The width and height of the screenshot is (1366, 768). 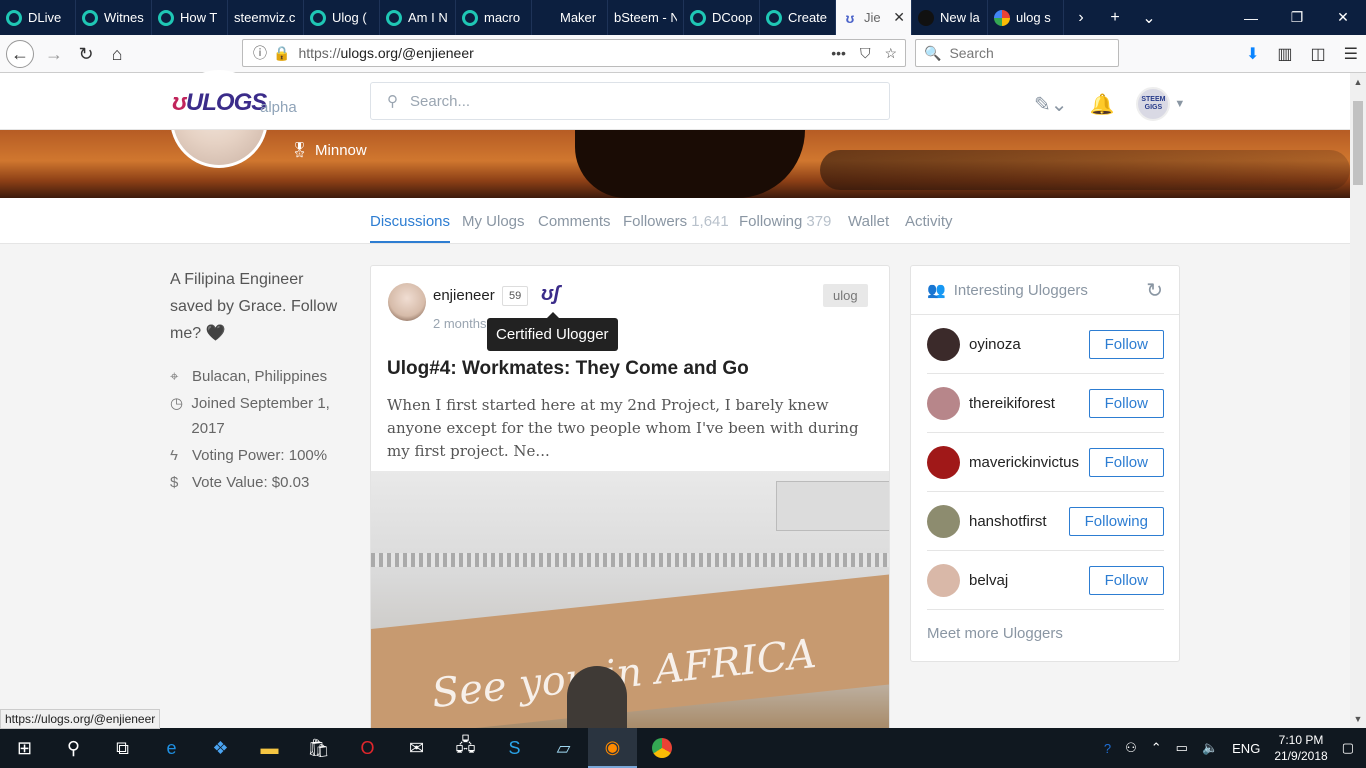 What do you see at coordinates (494, 17) in the screenshot?
I see `browser-tab: macro` at bounding box center [494, 17].